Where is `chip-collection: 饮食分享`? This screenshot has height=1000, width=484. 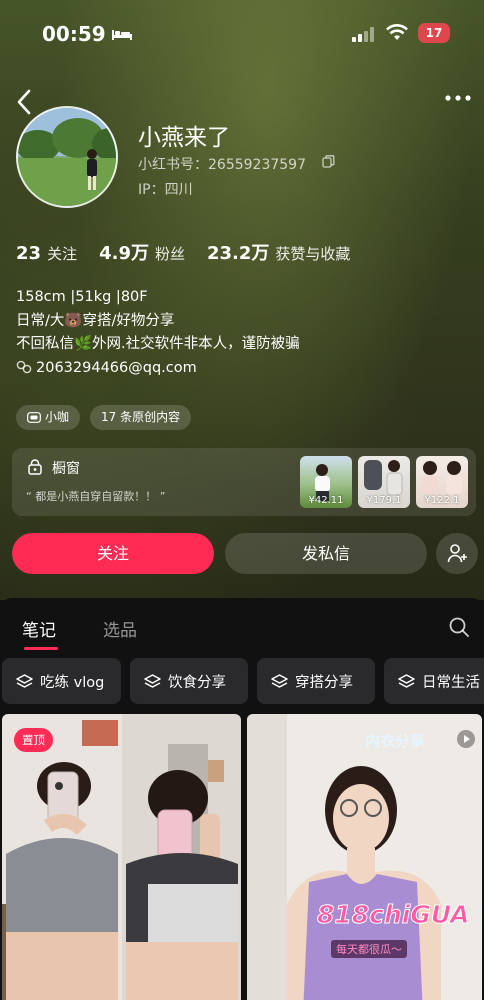
chip-collection: 饮食分享 is located at coordinates (189, 681).